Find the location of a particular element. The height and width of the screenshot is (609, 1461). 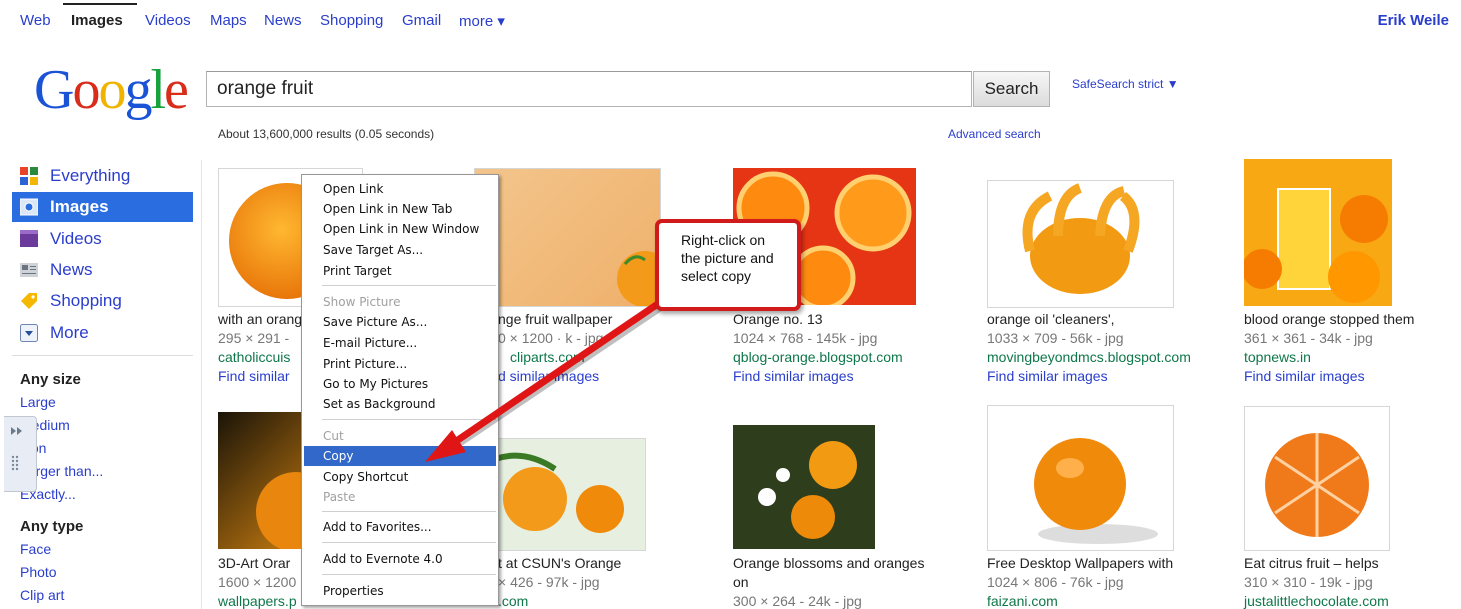

type-filter-heading: Any type is located at coordinates (52, 526).